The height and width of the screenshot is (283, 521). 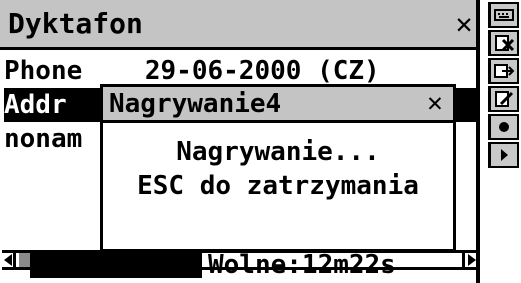 I want to click on play-icon, so click(x=504, y=155).